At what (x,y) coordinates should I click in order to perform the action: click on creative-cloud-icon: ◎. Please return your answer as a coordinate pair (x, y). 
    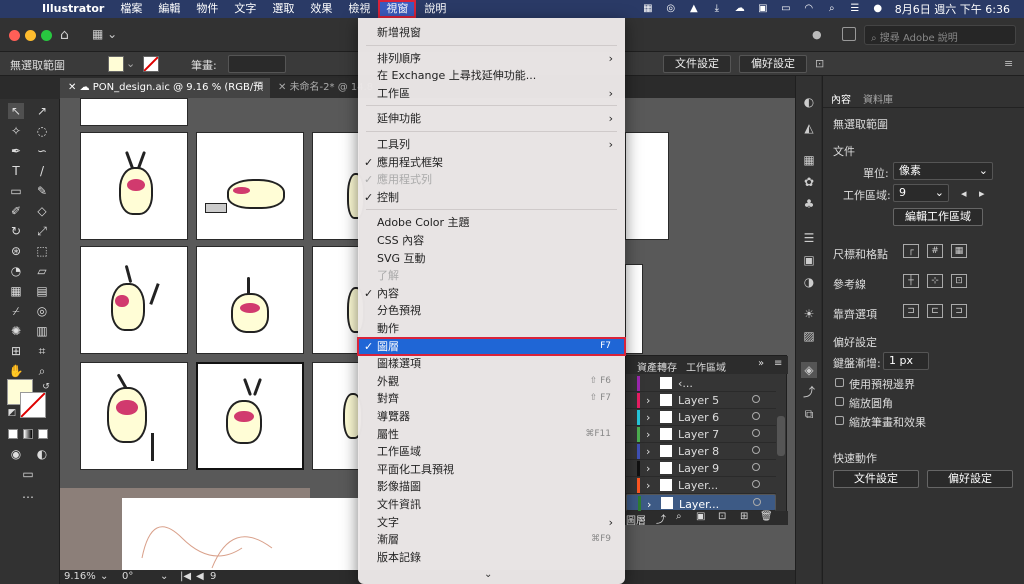
    Looking at the image, I should click on (671, 9).